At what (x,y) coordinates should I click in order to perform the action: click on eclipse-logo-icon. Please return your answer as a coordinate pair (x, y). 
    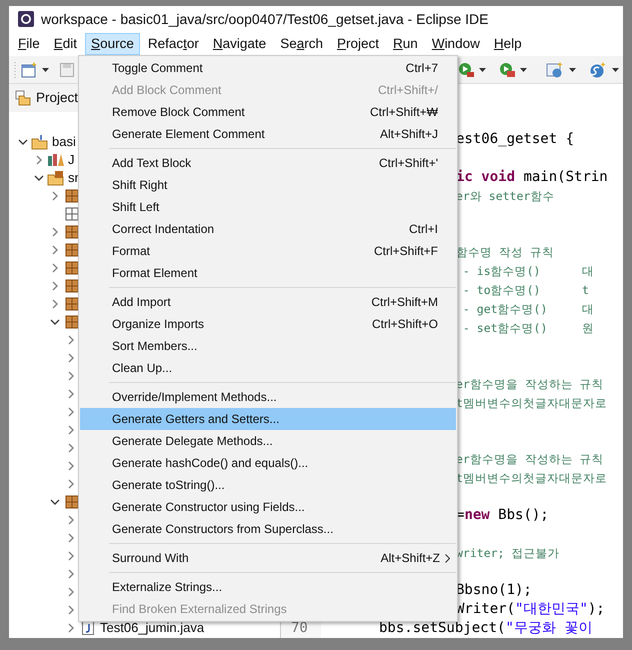
    Looking at the image, I should click on (26, 19).